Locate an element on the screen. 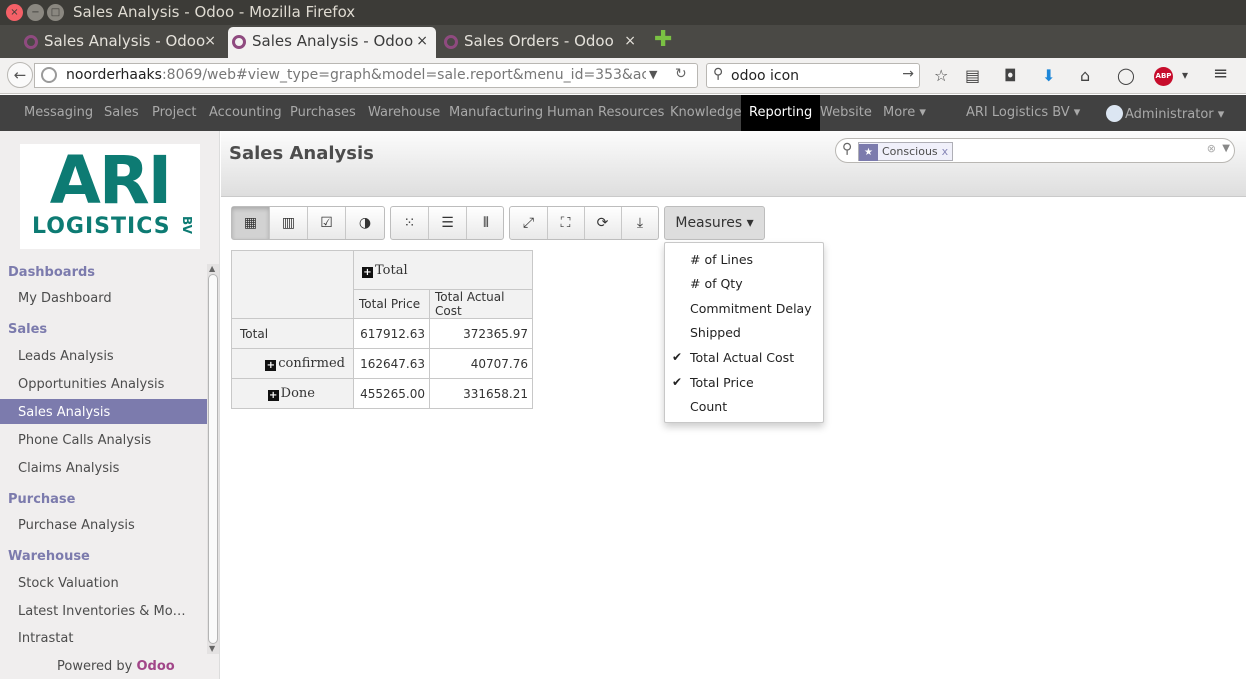  menu-project: Project is located at coordinates (174, 112).